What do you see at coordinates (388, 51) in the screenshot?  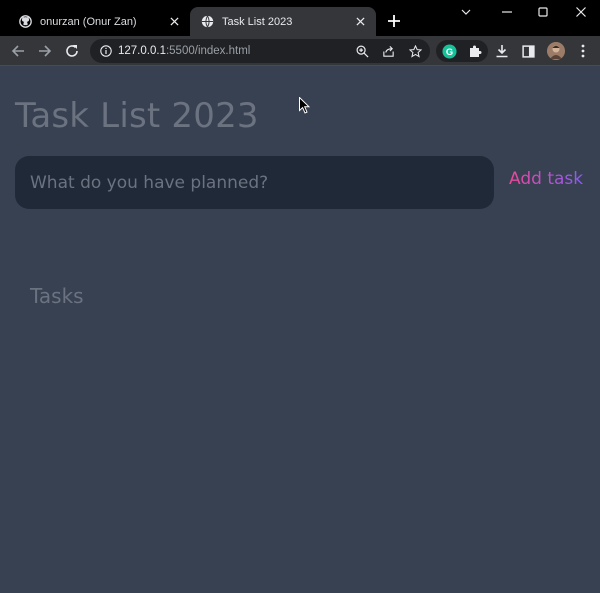 I see `share-icon` at bounding box center [388, 51].